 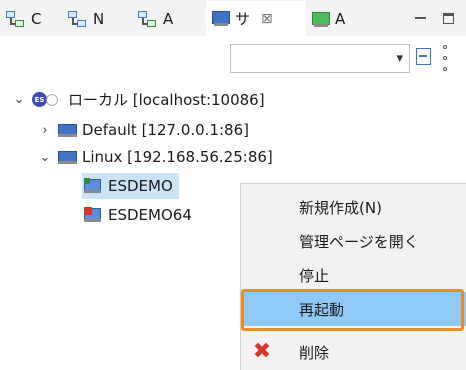 I want to click on tree-item-label: Linux [192.168.56.25:86], so click(x=177, y=157).